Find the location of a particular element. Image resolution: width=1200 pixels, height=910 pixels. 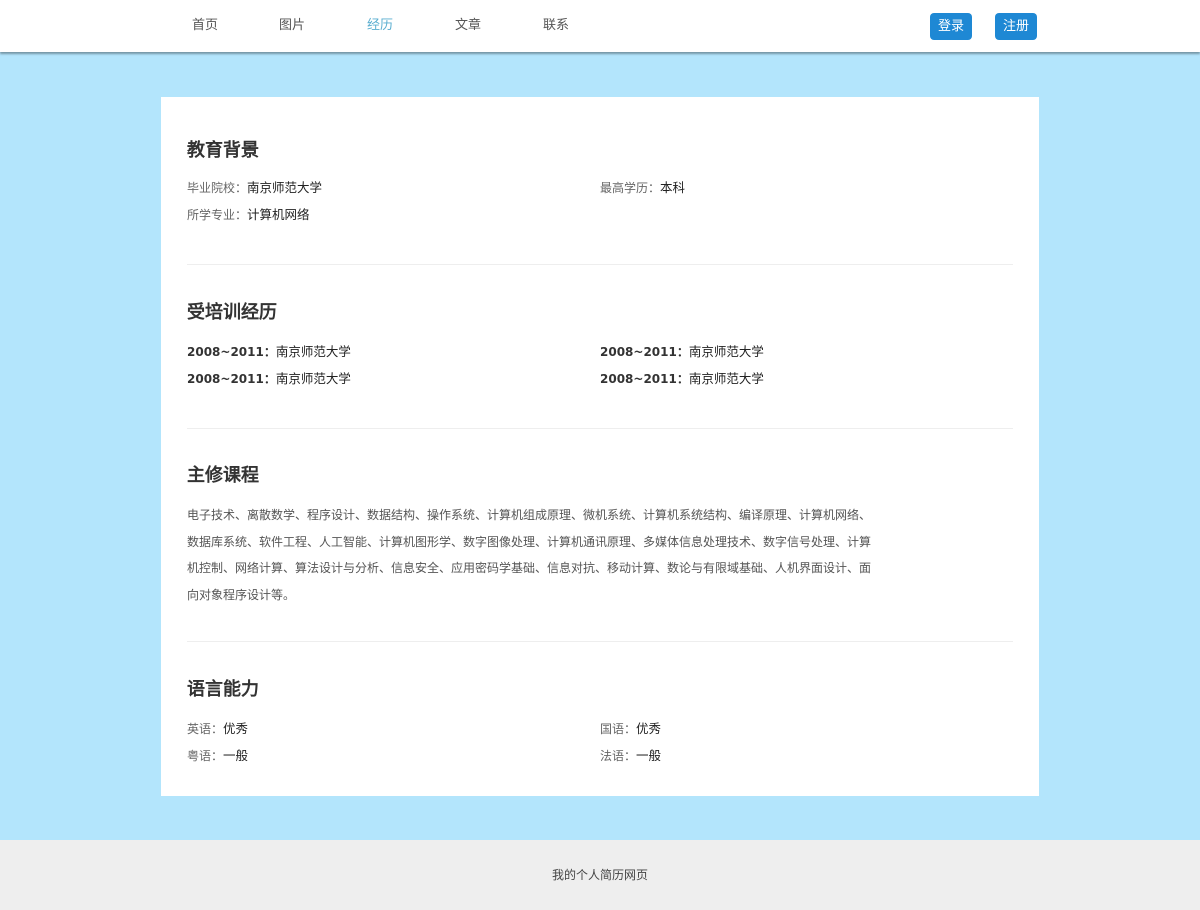

degree-value: 本科 is located at coordinates (673, 187).